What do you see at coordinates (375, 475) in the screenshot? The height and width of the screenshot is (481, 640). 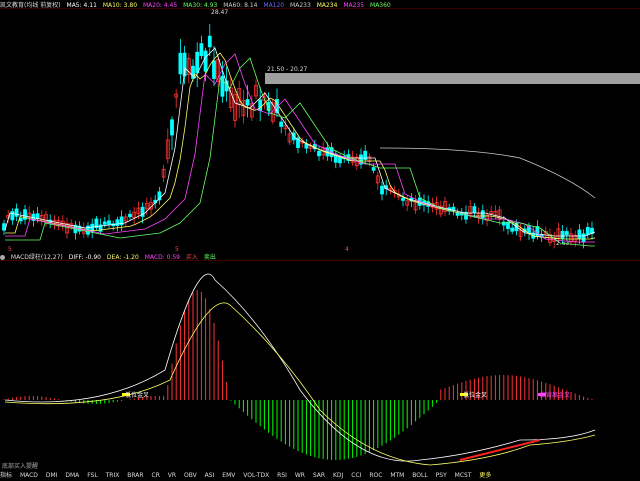 I see `tab-18: ROC` at bounding box center [375, 475].